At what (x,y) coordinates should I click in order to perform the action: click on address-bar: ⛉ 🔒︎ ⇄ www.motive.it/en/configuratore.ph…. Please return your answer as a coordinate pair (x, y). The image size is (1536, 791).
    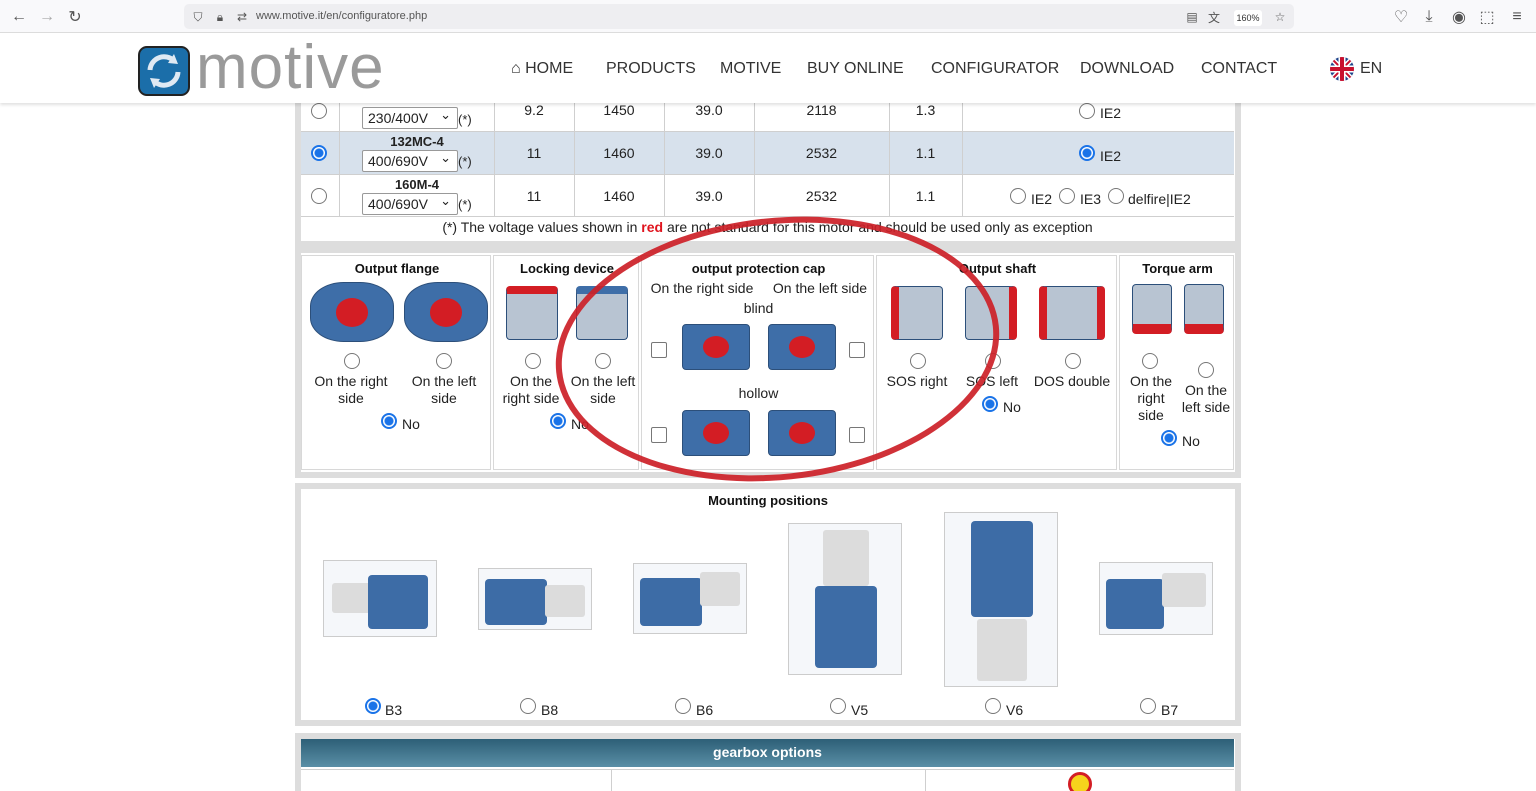
    Looking at the image, I should click on (739, 16).